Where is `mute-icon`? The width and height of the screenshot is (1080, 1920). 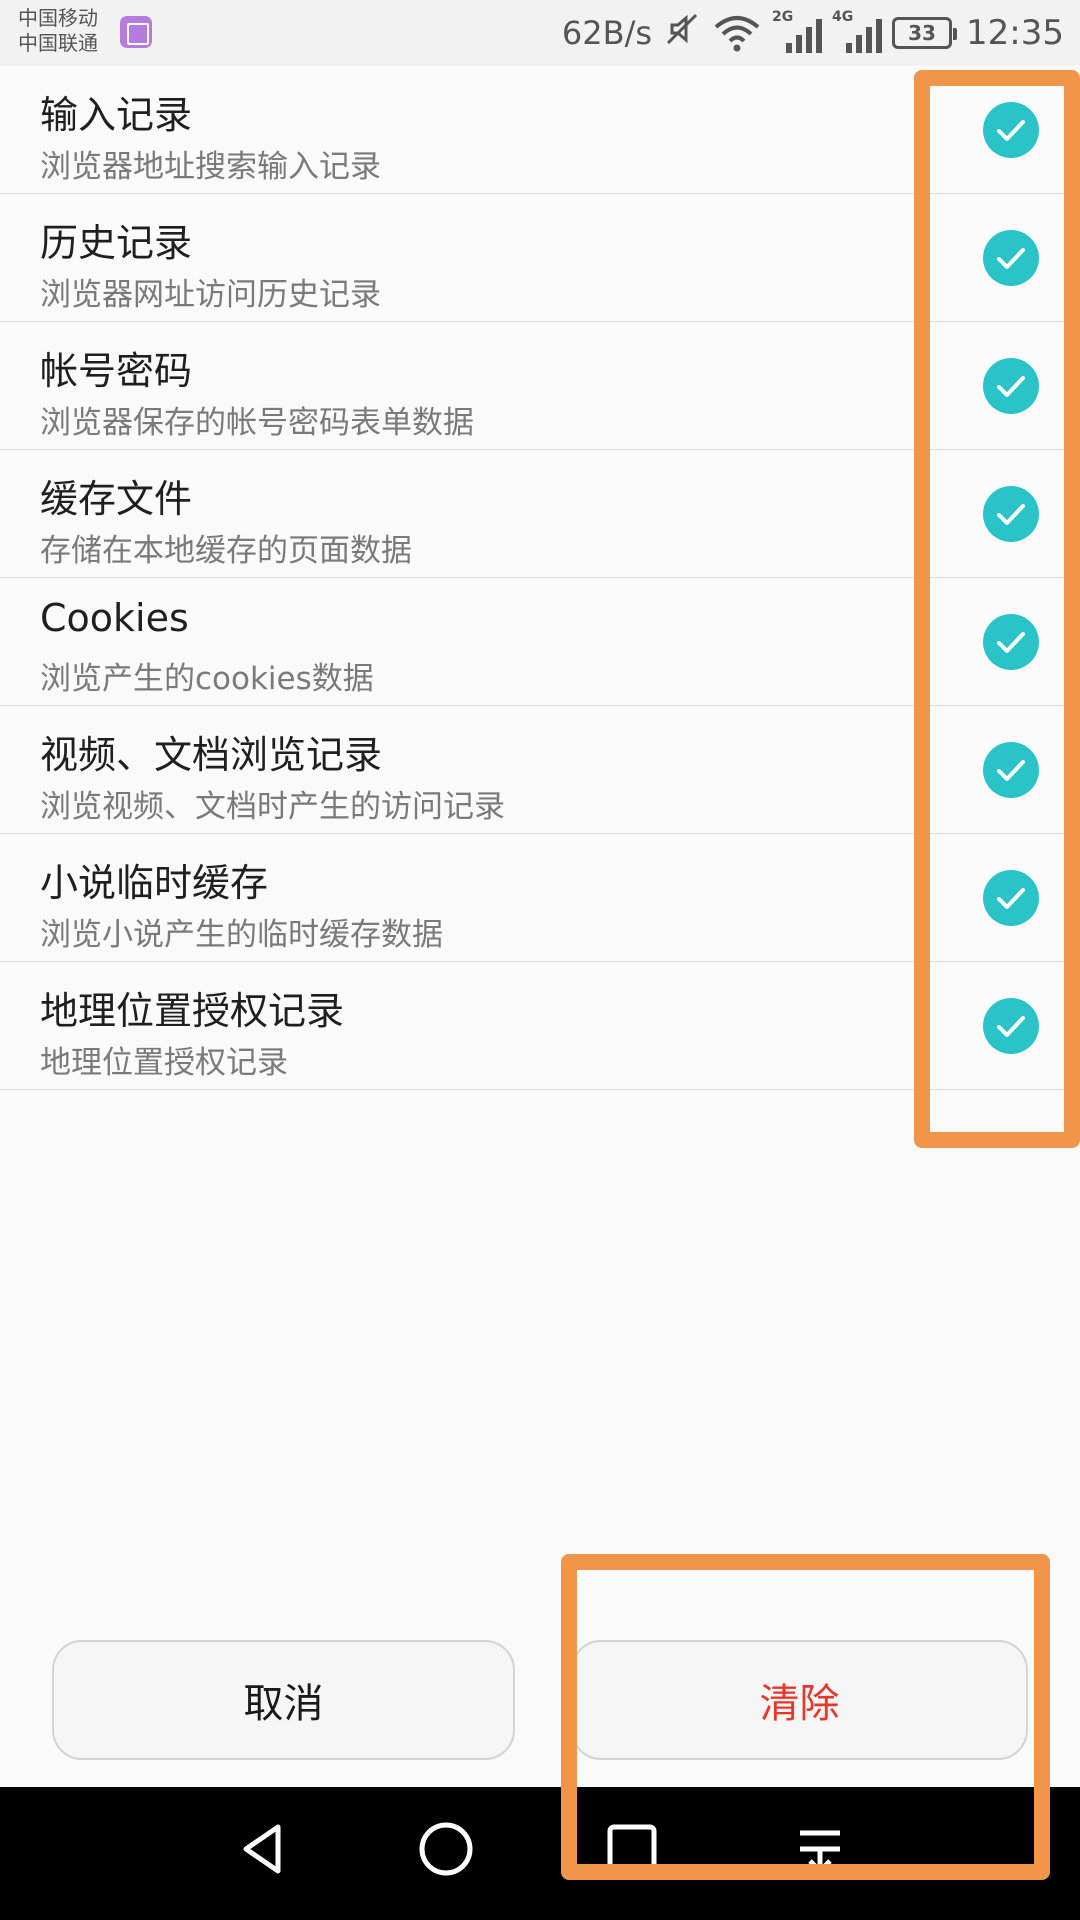
mute-icon is located at coordinates (682, 33).